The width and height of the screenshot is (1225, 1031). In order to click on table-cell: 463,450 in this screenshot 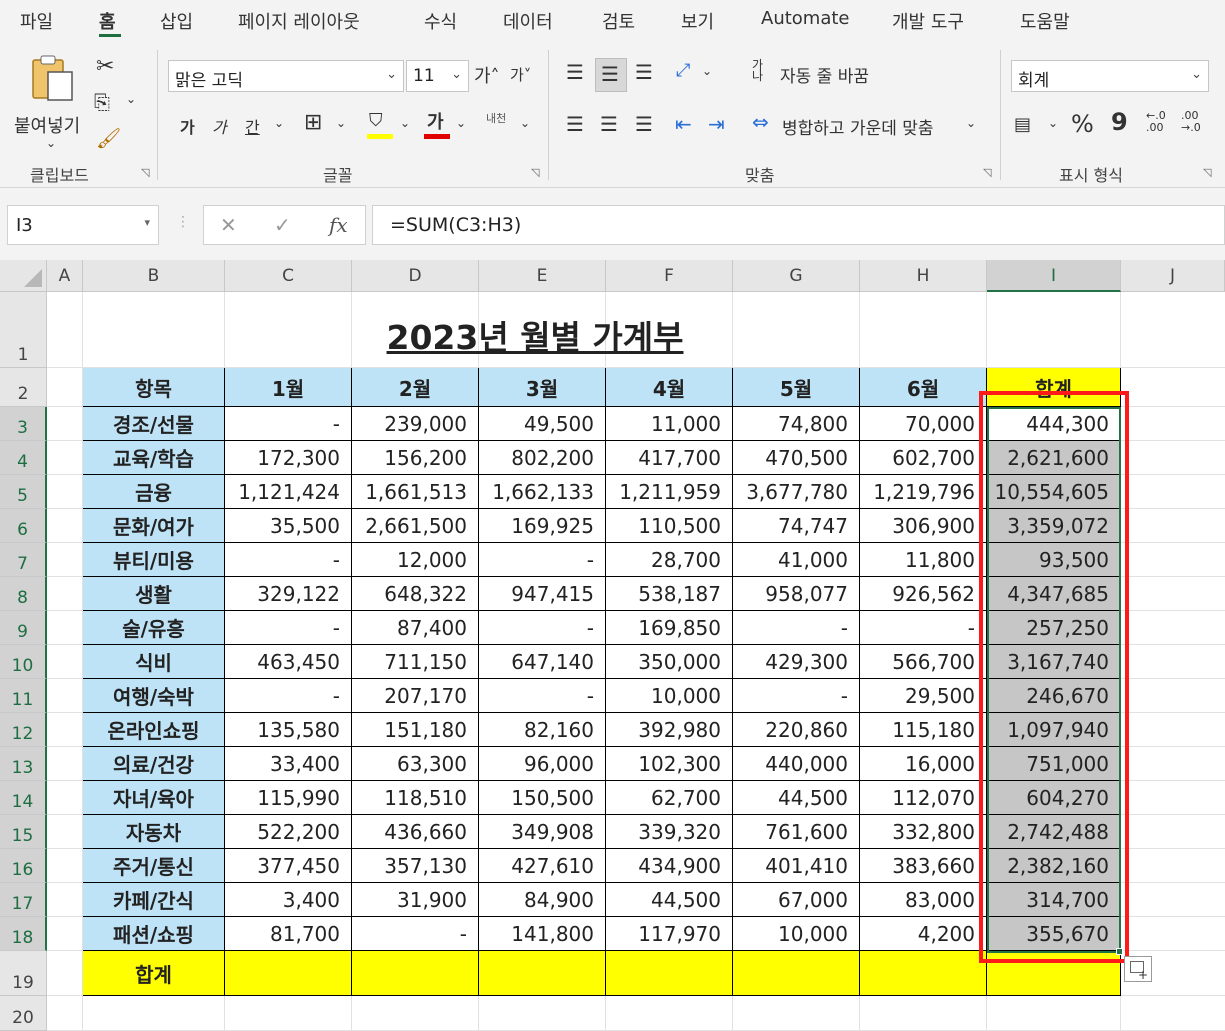, I will do `click(288, 662)`.